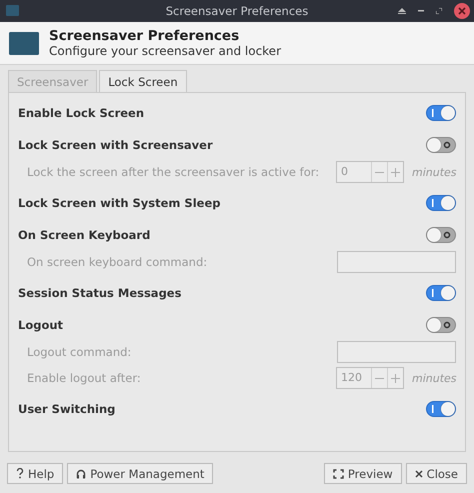 The height and width of the screenshot is (493, 474). I want to click on headphones-icon, so click(81, 473).